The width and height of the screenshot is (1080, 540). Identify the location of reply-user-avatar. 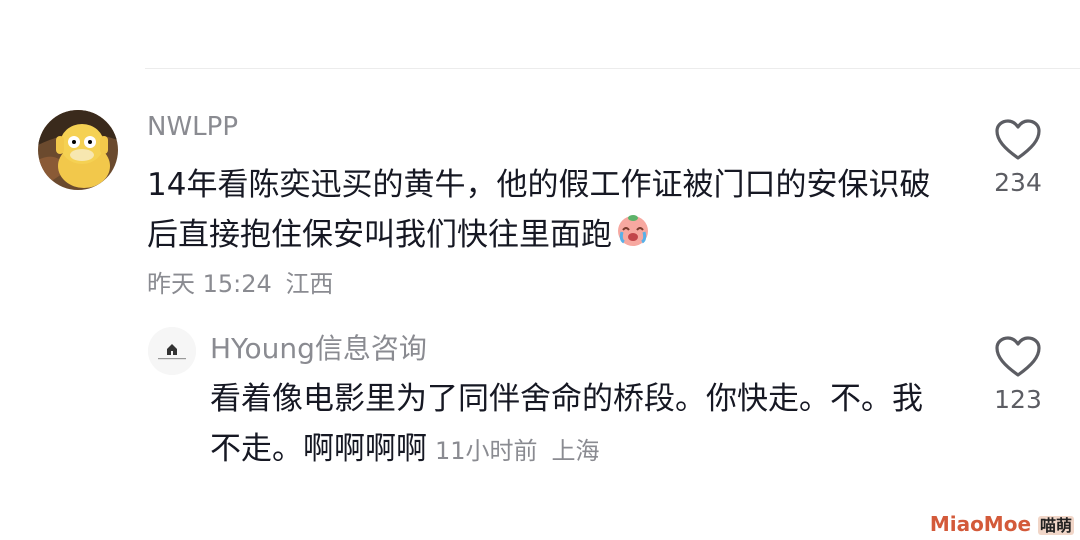
(172, 351).